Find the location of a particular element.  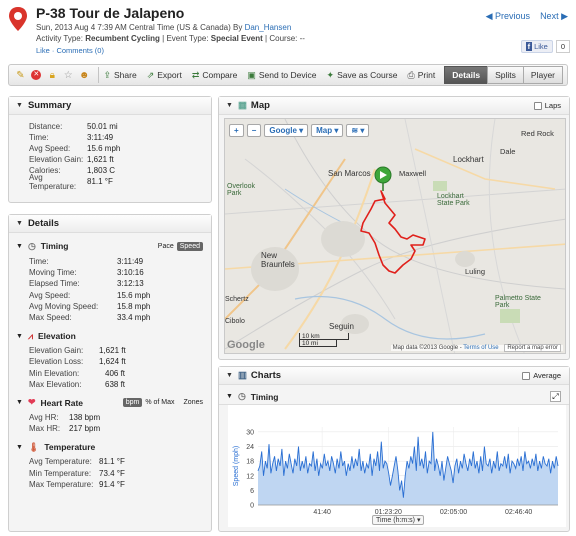

favorite-star-icon: ☆ is located at coordinates (68, 75).